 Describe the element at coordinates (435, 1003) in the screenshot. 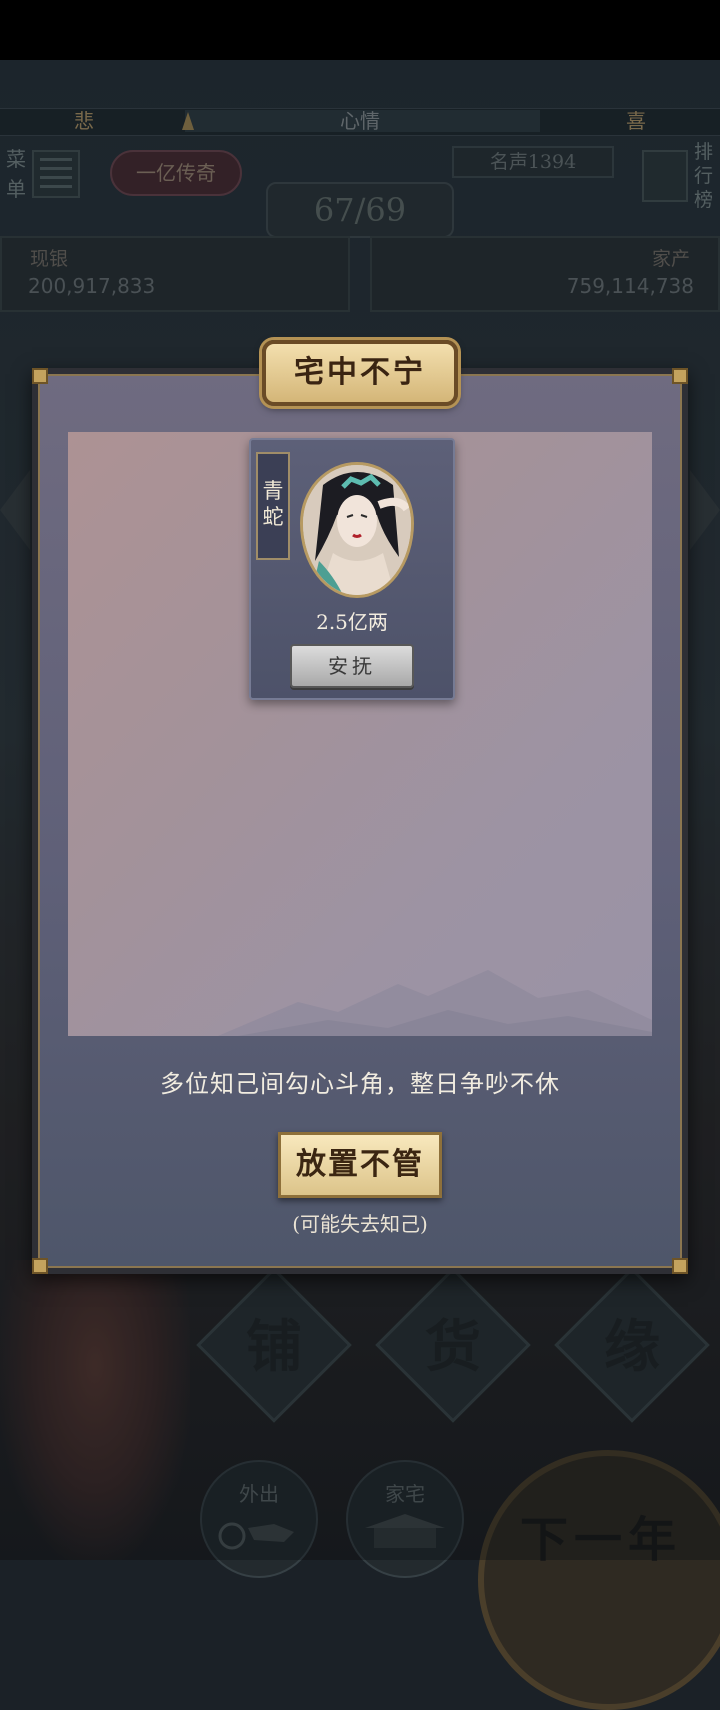

I see `mountain-decoration-icon` at that location.